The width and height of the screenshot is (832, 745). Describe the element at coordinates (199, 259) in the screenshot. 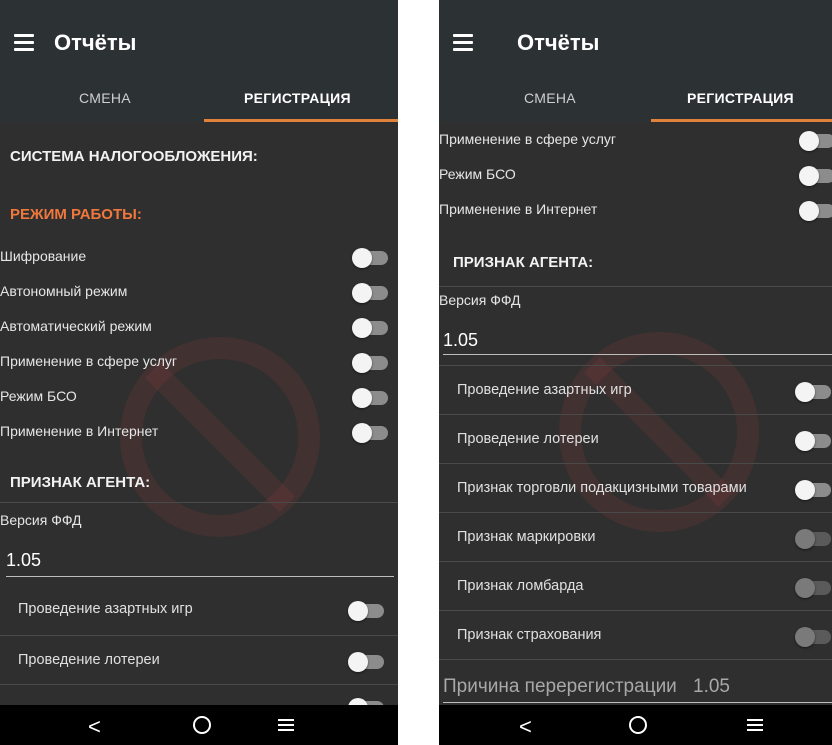

I see `toggle-row-encryption: Шифрование` at that location.